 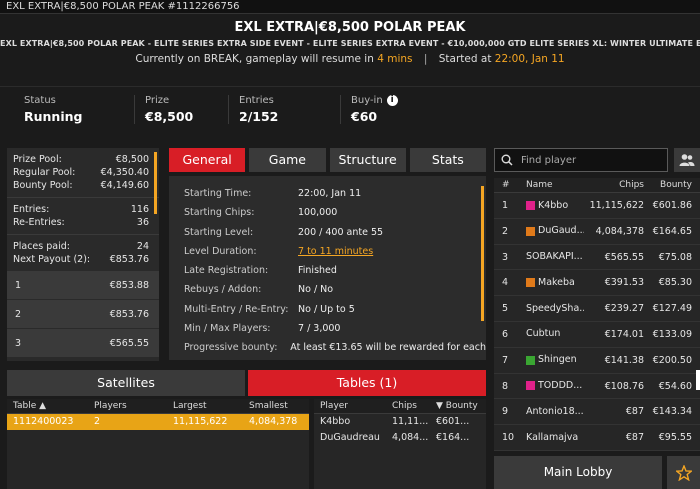 What do you see at coordinates (335, 251) in the screenshot?
I see `level-duration-link: 7 to 11 minutes` at bounding box center [335, 251].